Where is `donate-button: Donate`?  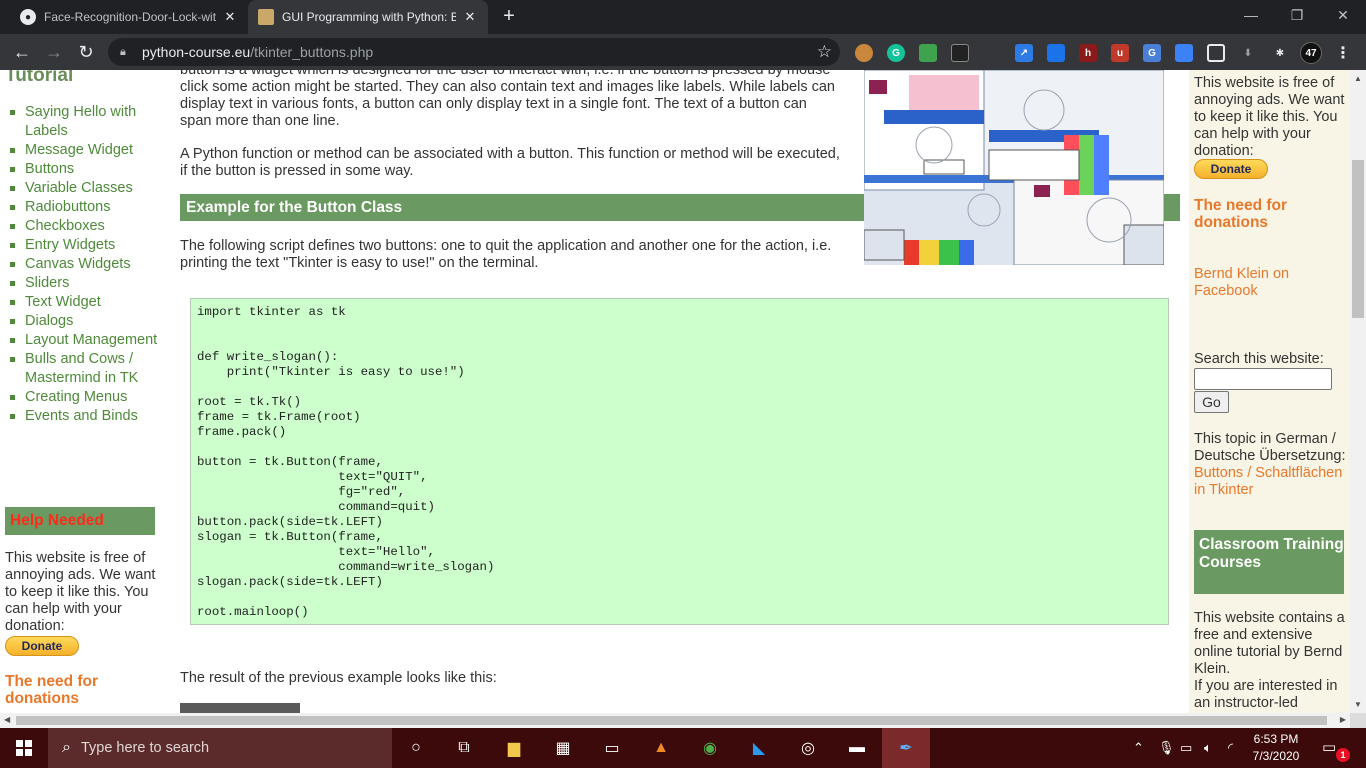
donate-button: Donate is located at coordinates (42, 646).